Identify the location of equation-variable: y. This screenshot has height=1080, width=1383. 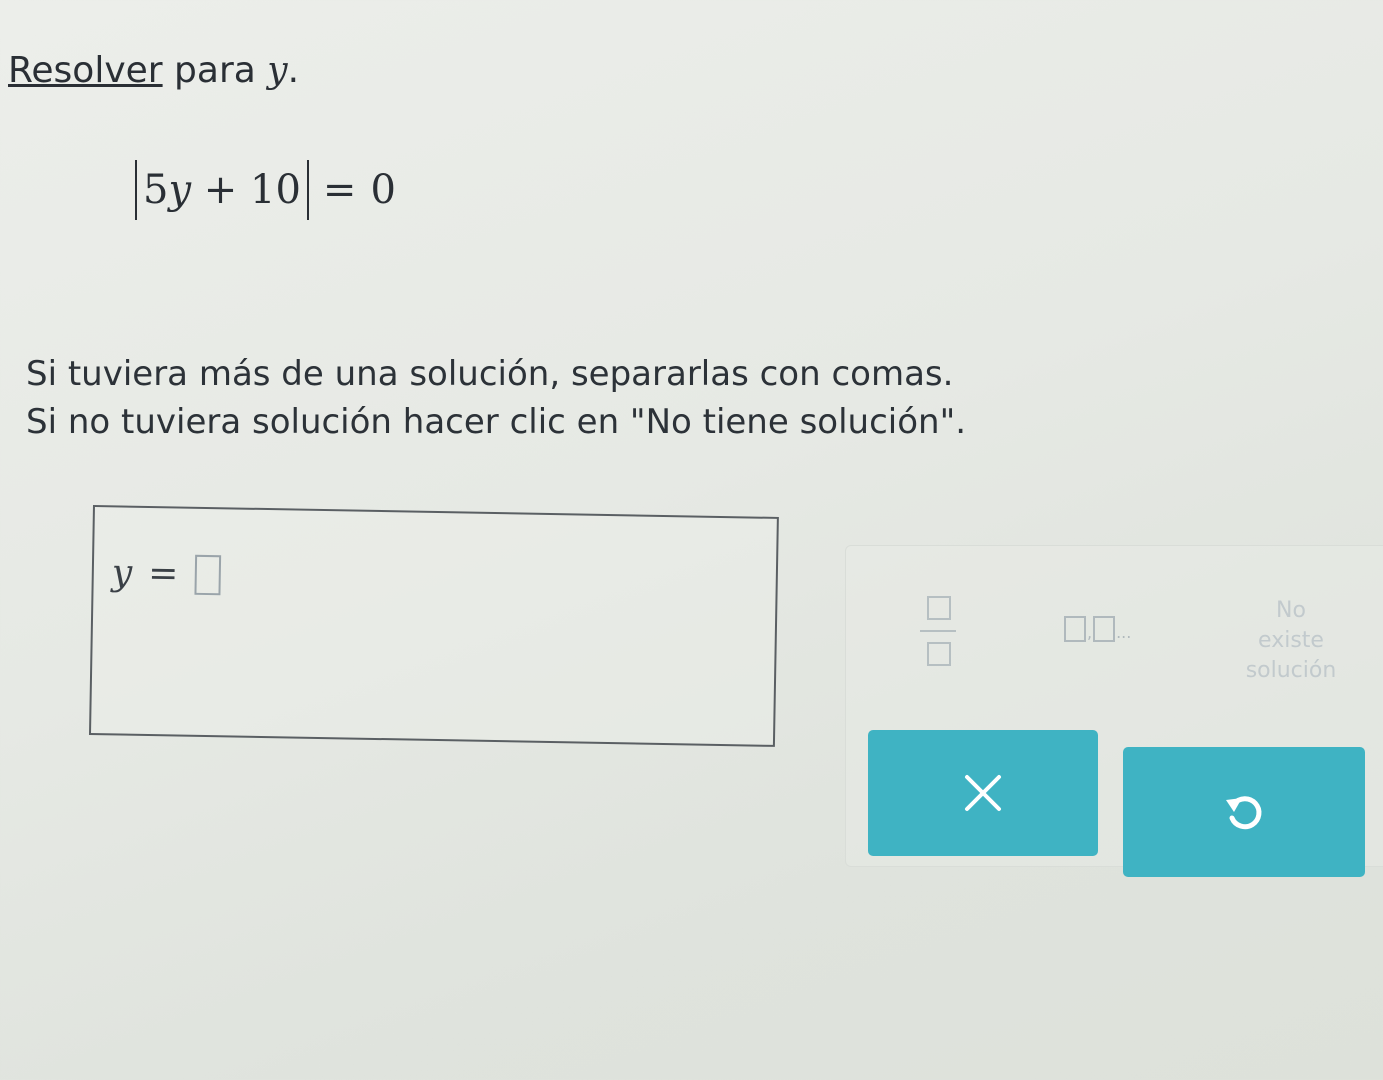
(180, 190).